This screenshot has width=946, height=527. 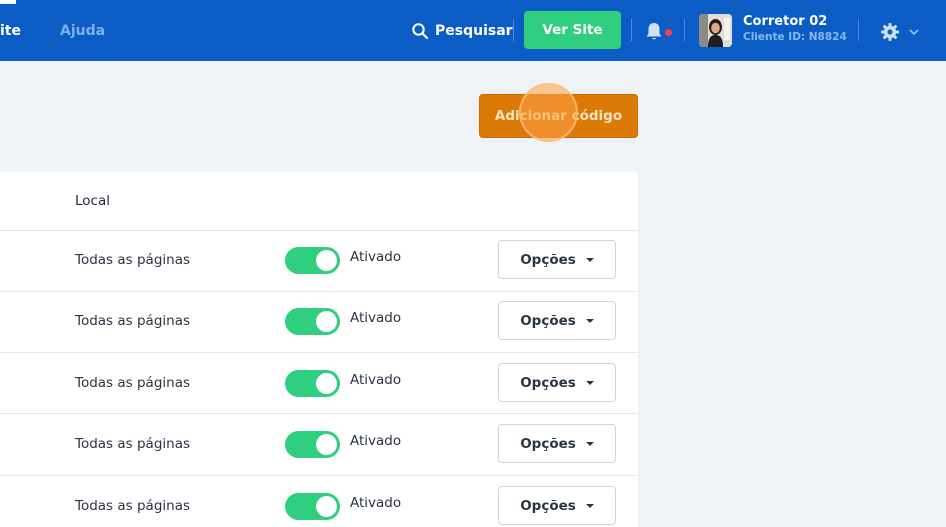 What do you see at coordinates (785, 21) in the screenshot?
I see `user-name: Corretor 02` at bounding box center [785, 21].